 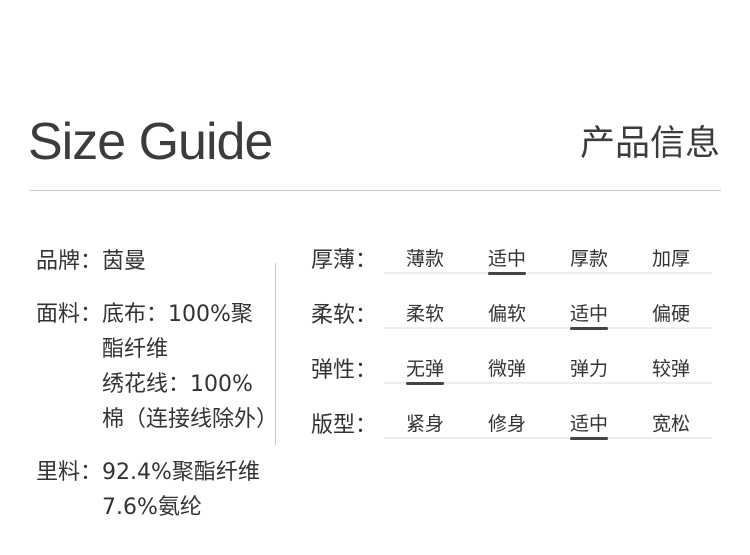 I want to click on option-thickness-1: 薄款, so click(x=425, y=259).